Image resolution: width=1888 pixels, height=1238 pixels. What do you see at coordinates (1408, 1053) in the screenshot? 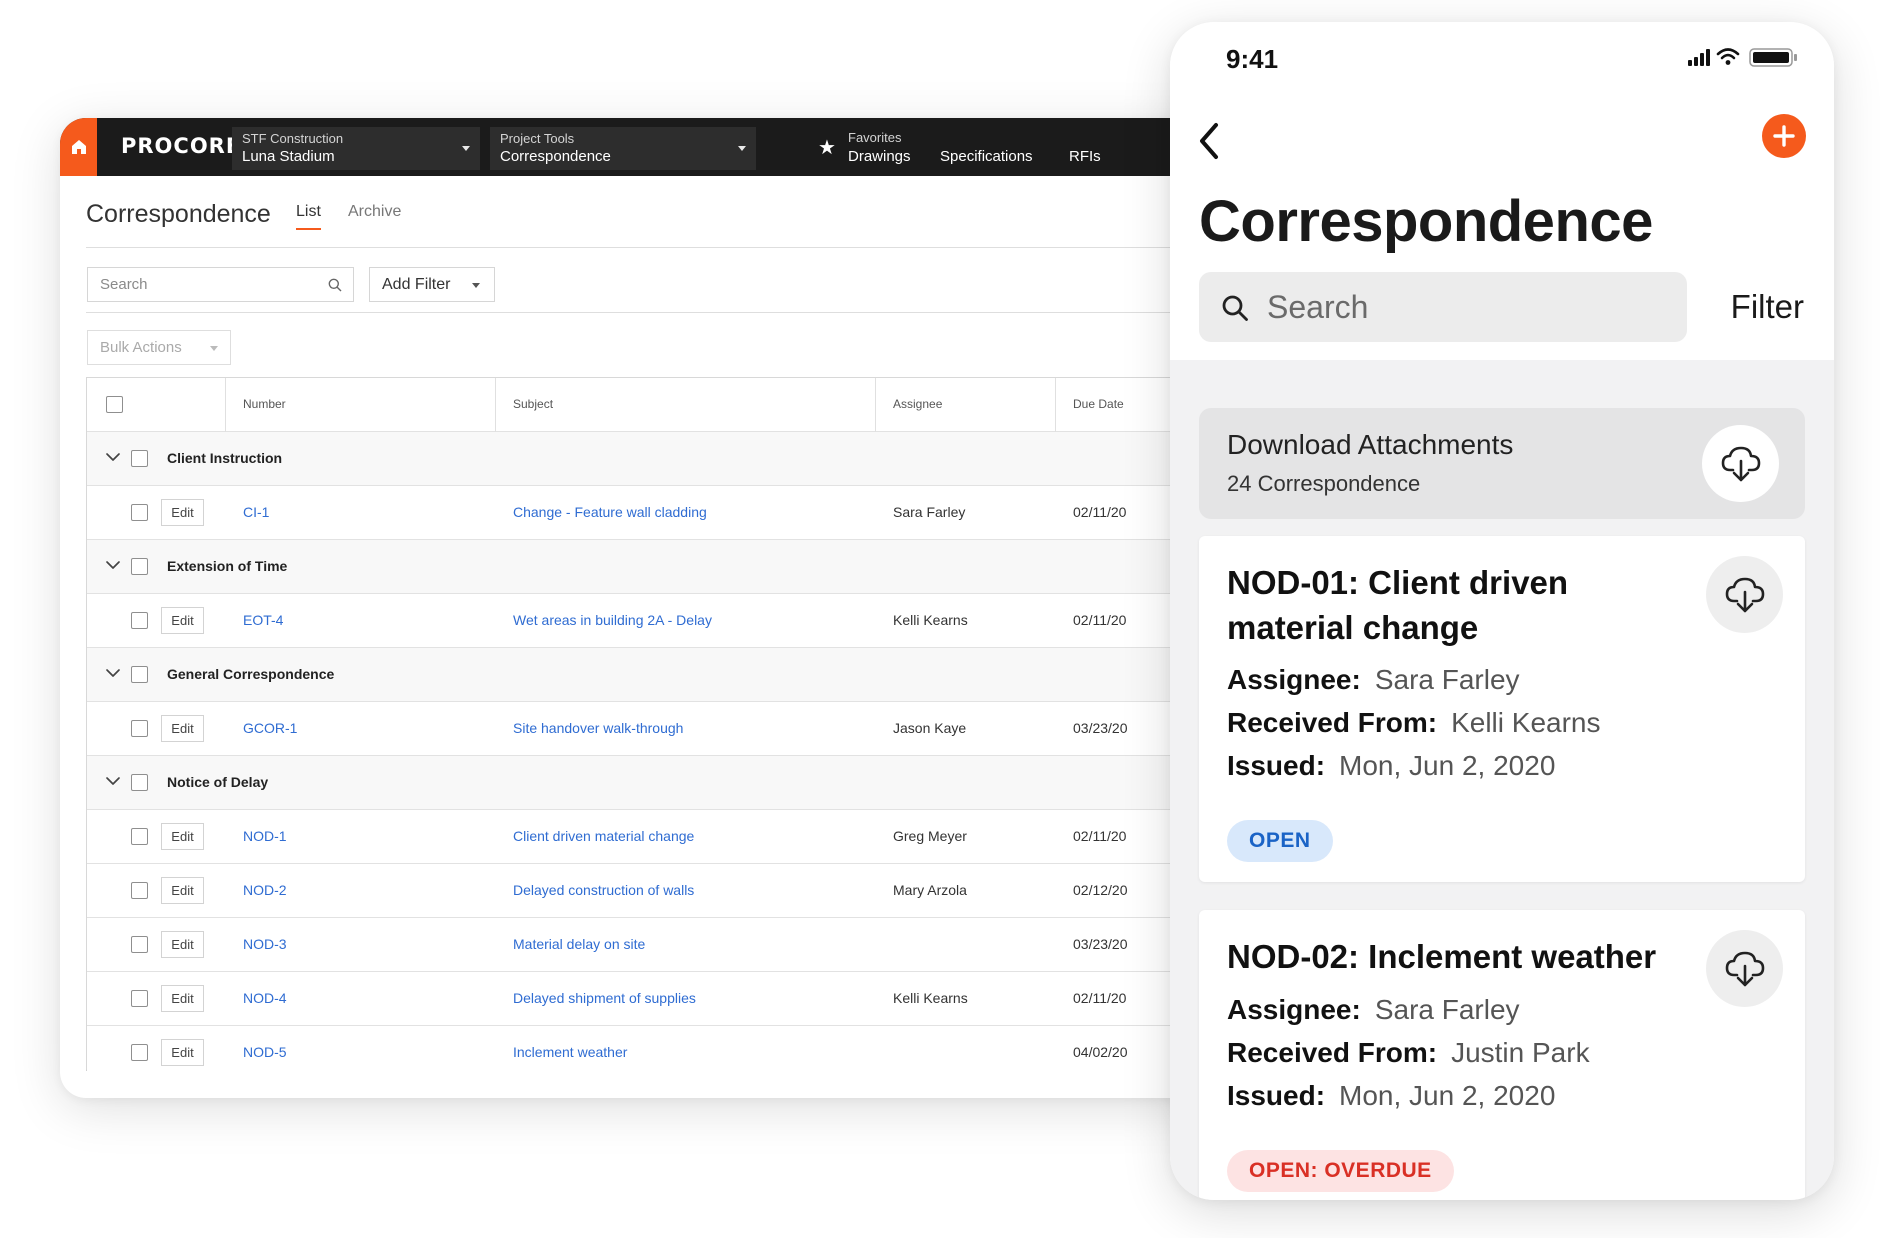
I see `card-received-from: Received From: Justin Park` at bounding box center [1408, 1053].